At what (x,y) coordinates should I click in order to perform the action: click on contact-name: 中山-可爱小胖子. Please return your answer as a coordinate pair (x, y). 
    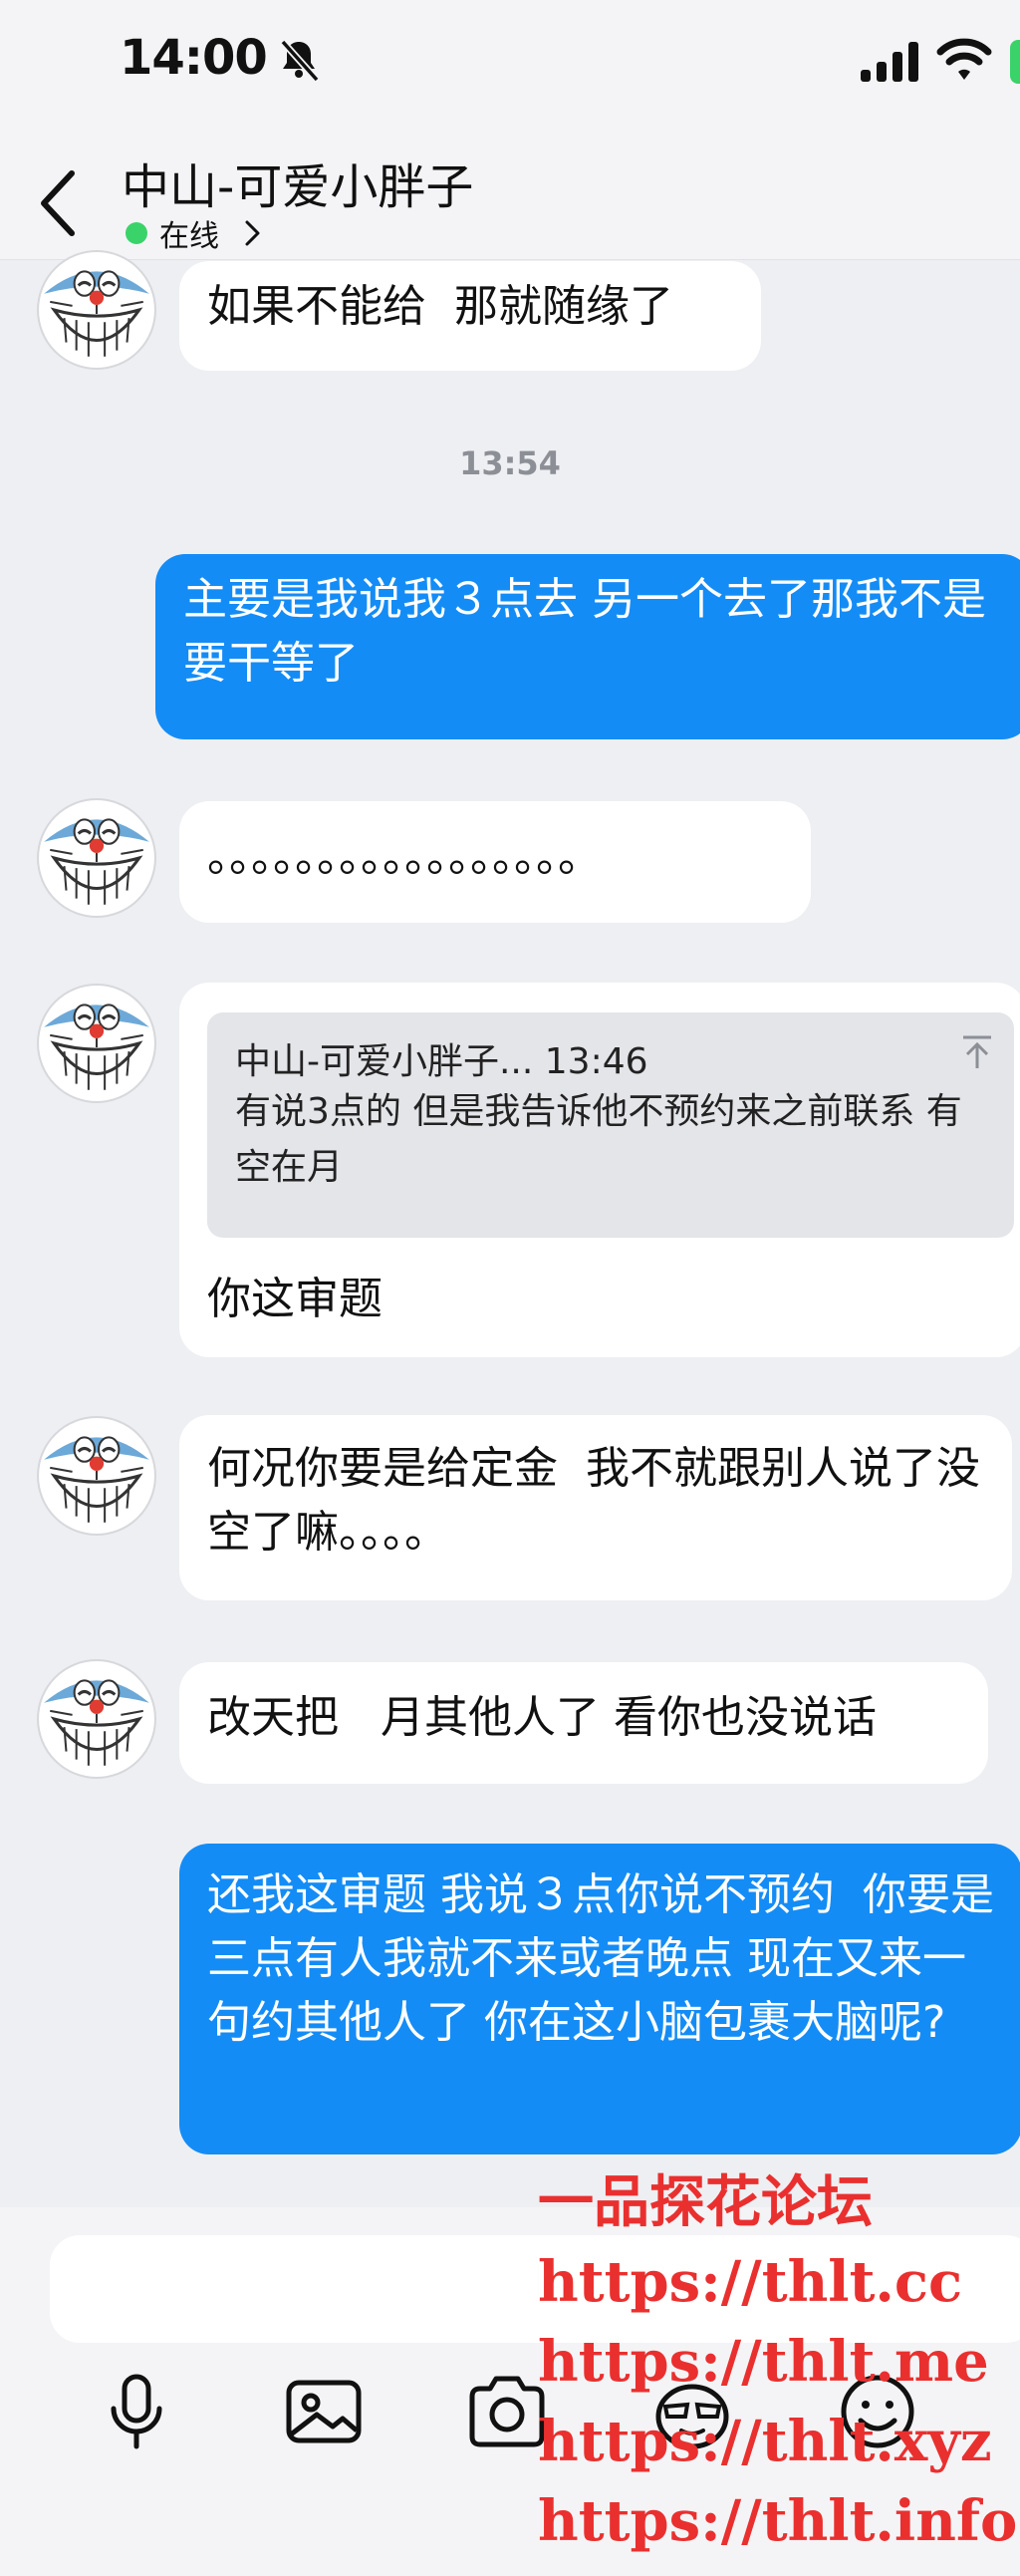
    Looking at the image, I should click on (297, 182).